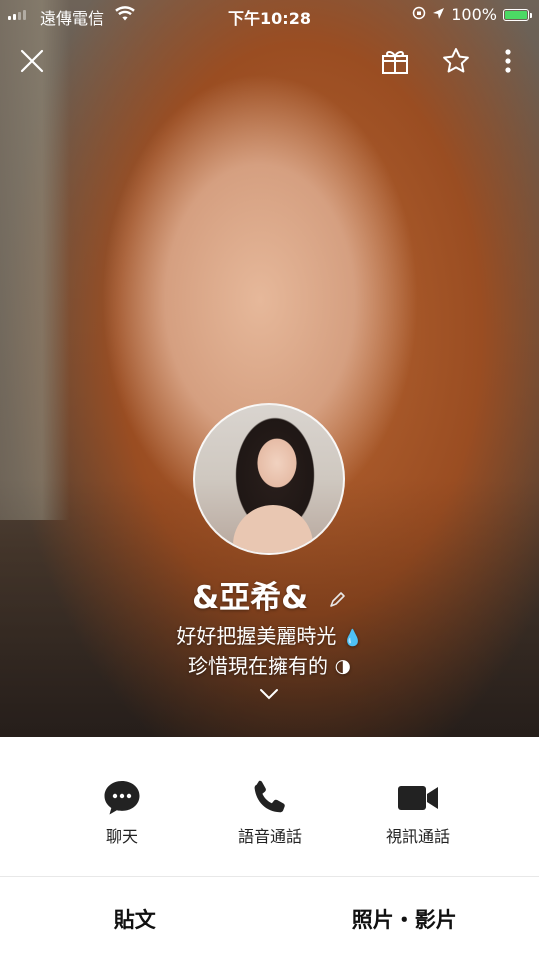 Image resolution: width=539 pixels, height=960 pixels. What do you see at coordinates (269, 666) in the screenshot?
I see `status-message-line2: 珍惜現在擁有的 🌗` at bounding box center [269, 666].